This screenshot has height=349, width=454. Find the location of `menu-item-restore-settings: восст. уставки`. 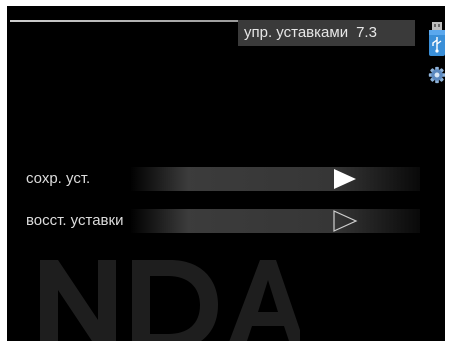

menu-item-restore-settings: восст. уставки is located at coordinates (220, 221).